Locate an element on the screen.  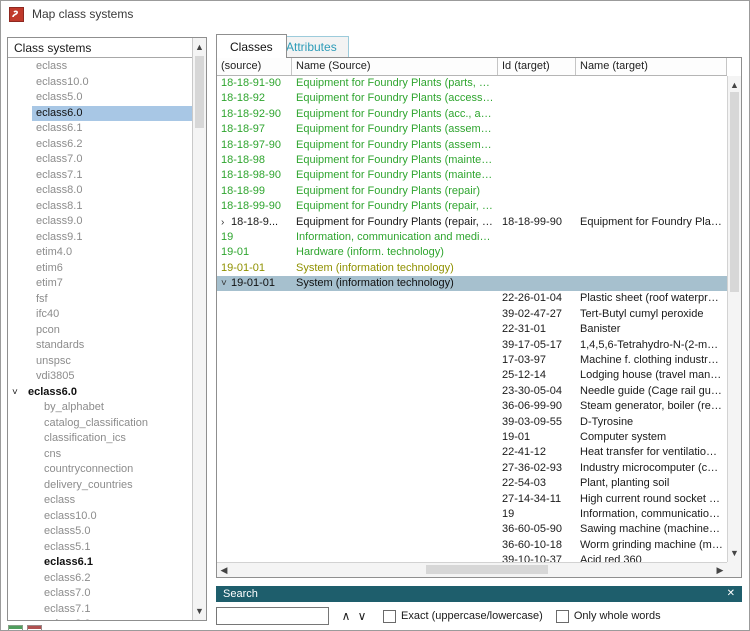
tree-item-eclass9.1: eclass9.1 is located at coordinates (100, 238).